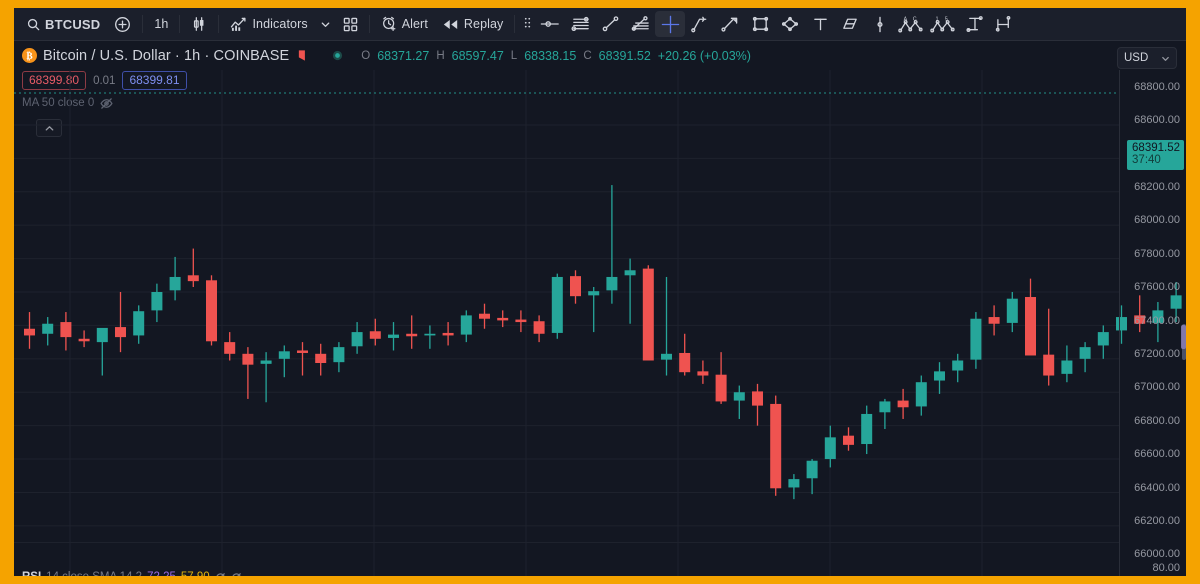 The height and width of the screenshot is (584, 1200). I want to click on horizontal-lines-icon, so click(580, 24).